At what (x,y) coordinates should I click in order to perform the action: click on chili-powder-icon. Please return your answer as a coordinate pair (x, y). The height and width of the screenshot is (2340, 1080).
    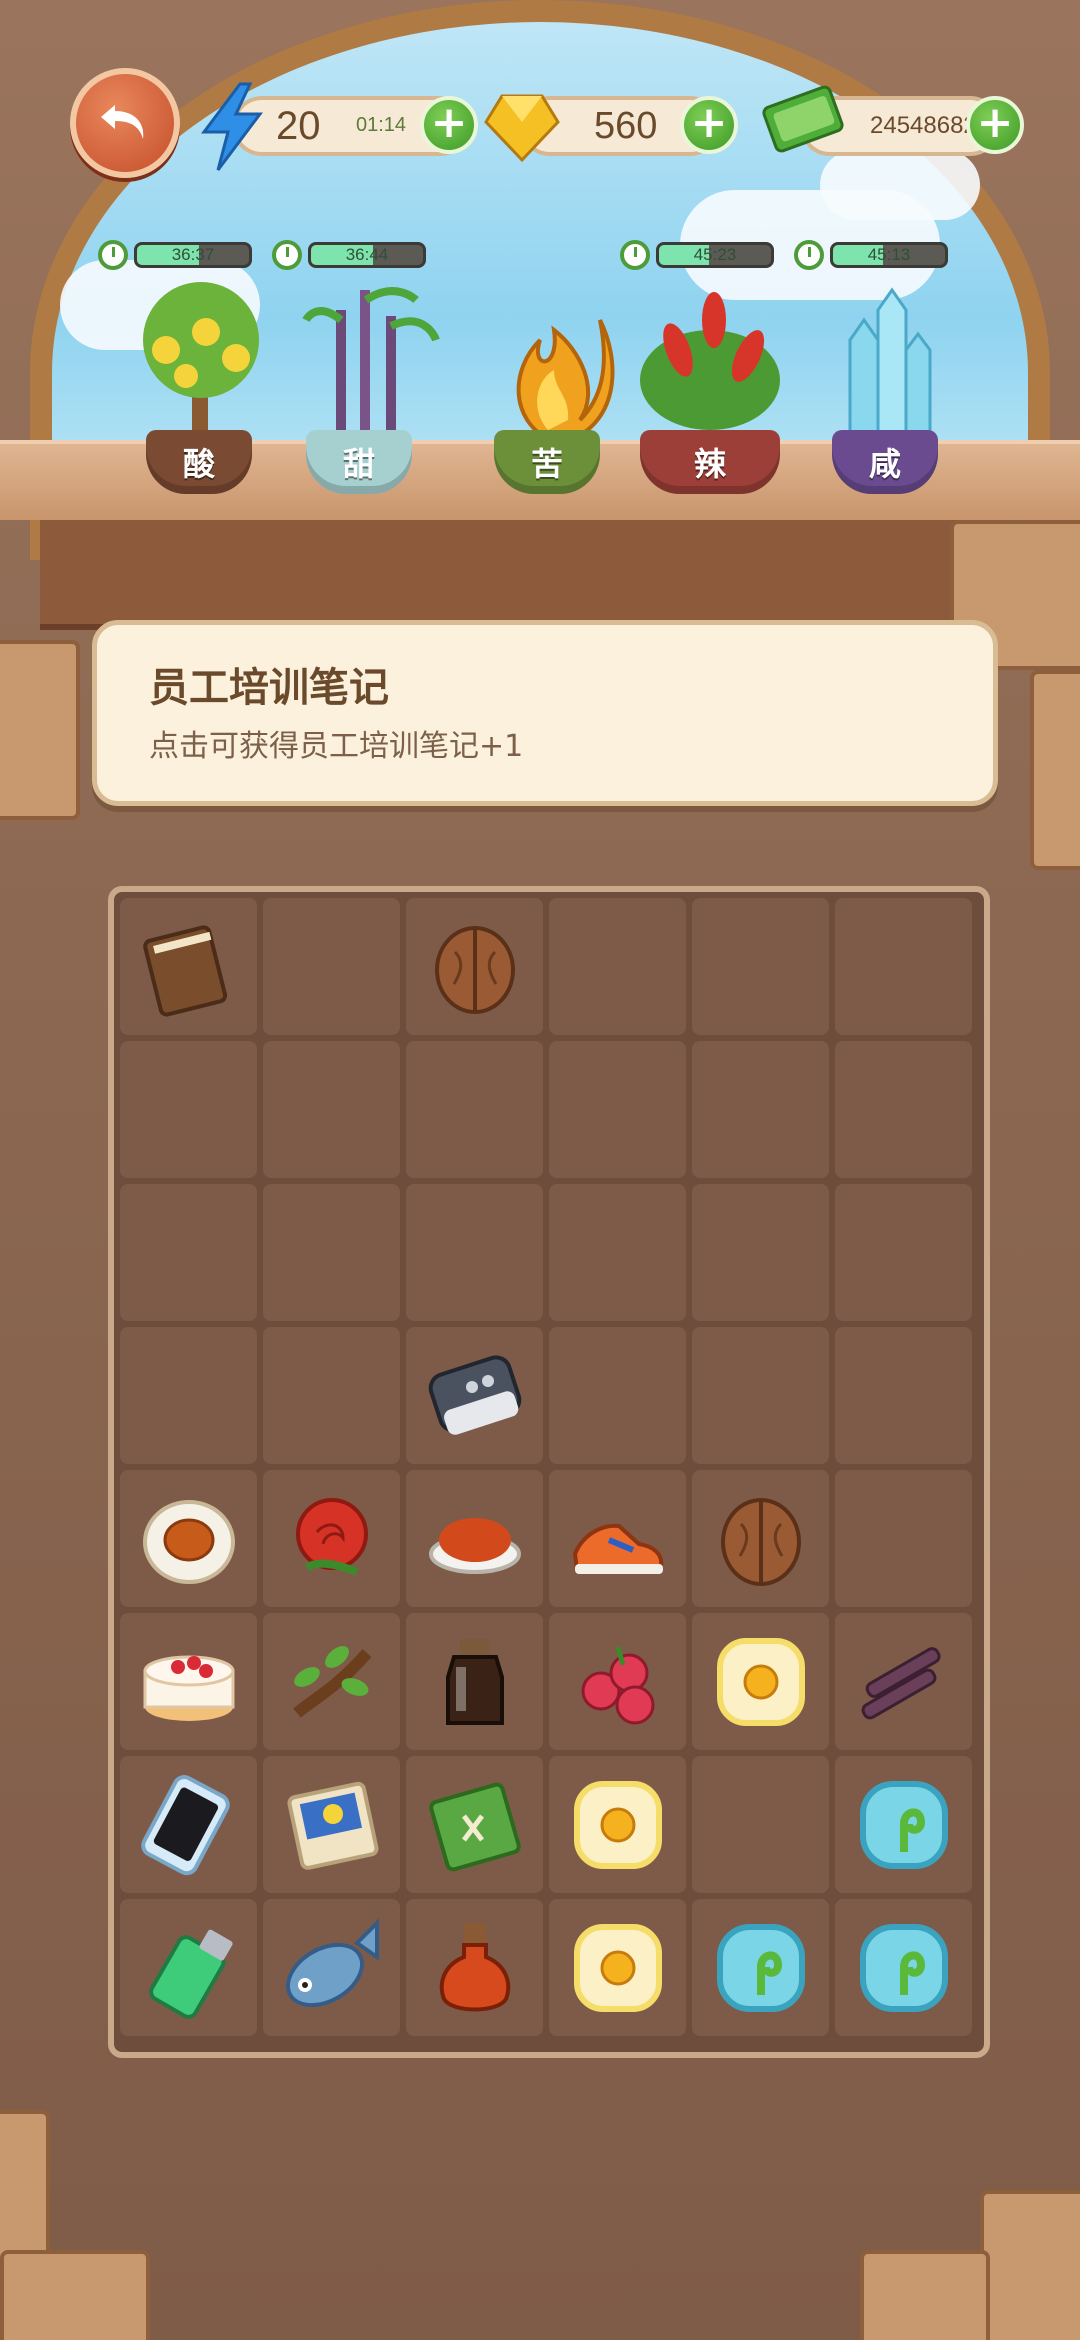
    Looking at the image, I should click on (475, 1539).